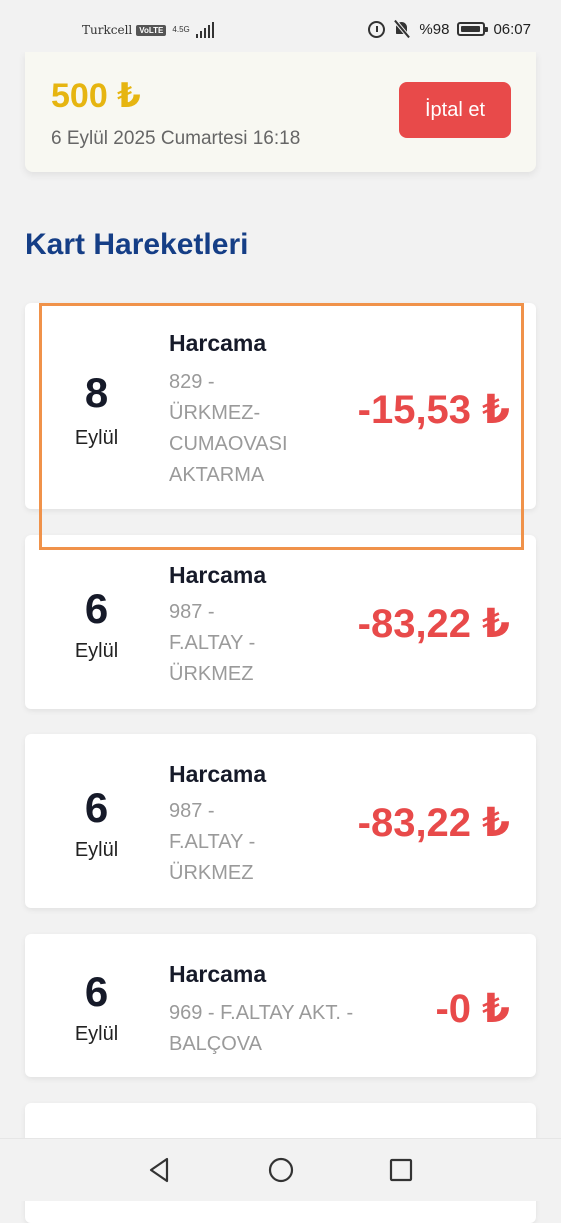 Image resolution: width=561 pixels, height=1223 pixels. I want to click on back-icon, so click(160, 1170).